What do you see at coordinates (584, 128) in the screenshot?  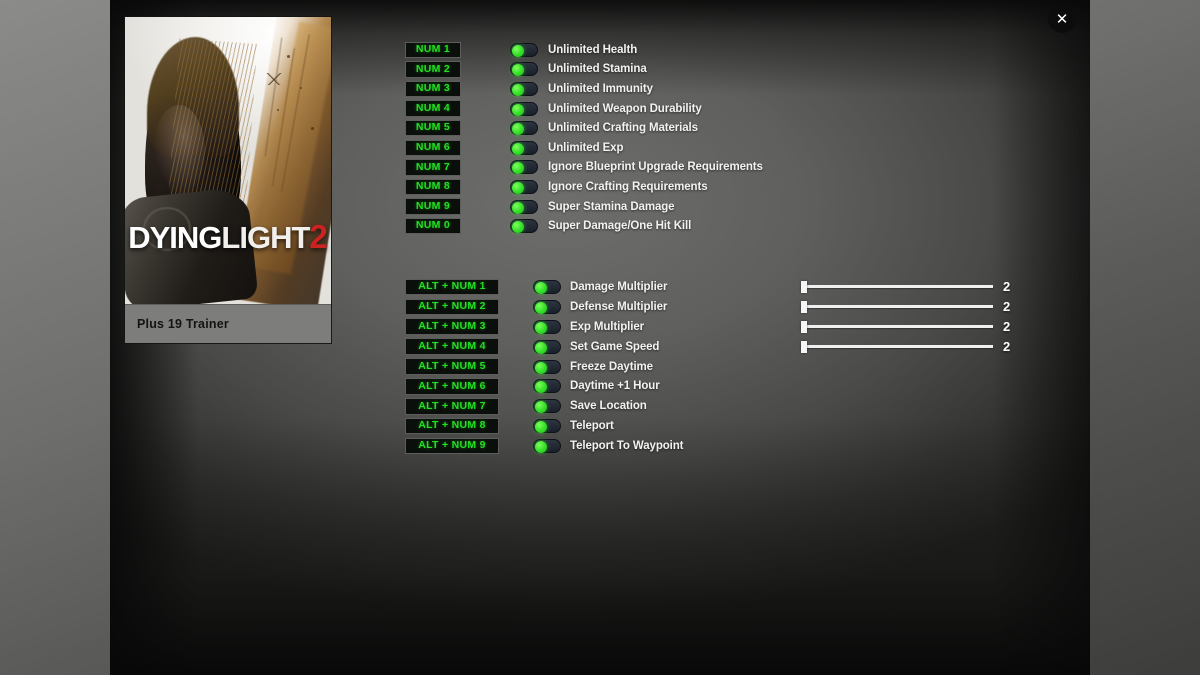 I see `cheat-row: NUM 5 Unlimited Crafting Materials` at bounding box center [584, 128].